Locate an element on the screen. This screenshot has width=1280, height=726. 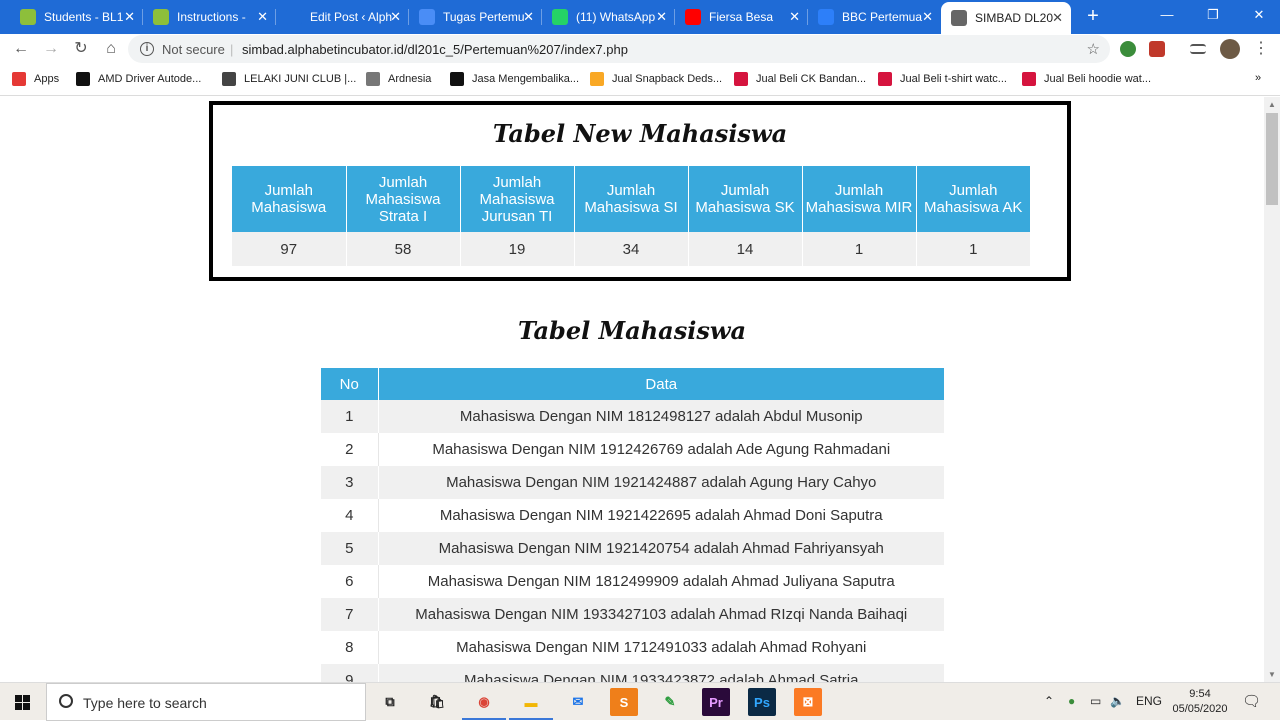
row-number: 9 is located at coordinates (350, 673).